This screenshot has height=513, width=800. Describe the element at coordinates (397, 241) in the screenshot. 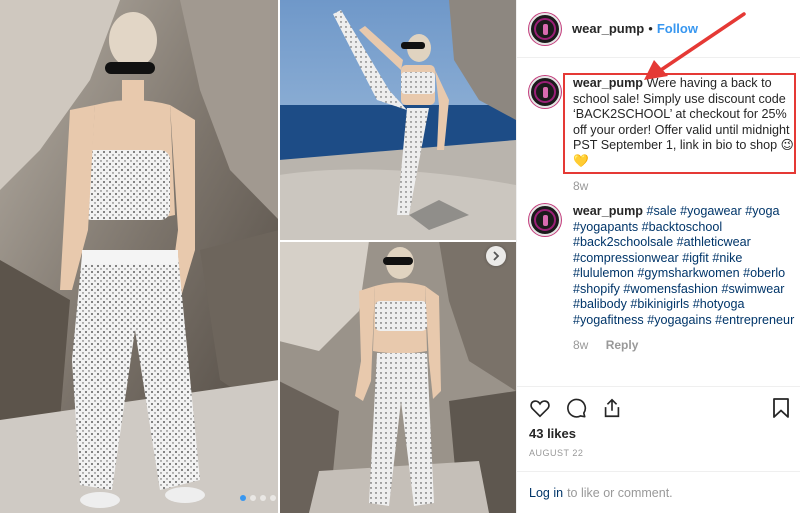

I see `photo-divider-horizontal` at that location.